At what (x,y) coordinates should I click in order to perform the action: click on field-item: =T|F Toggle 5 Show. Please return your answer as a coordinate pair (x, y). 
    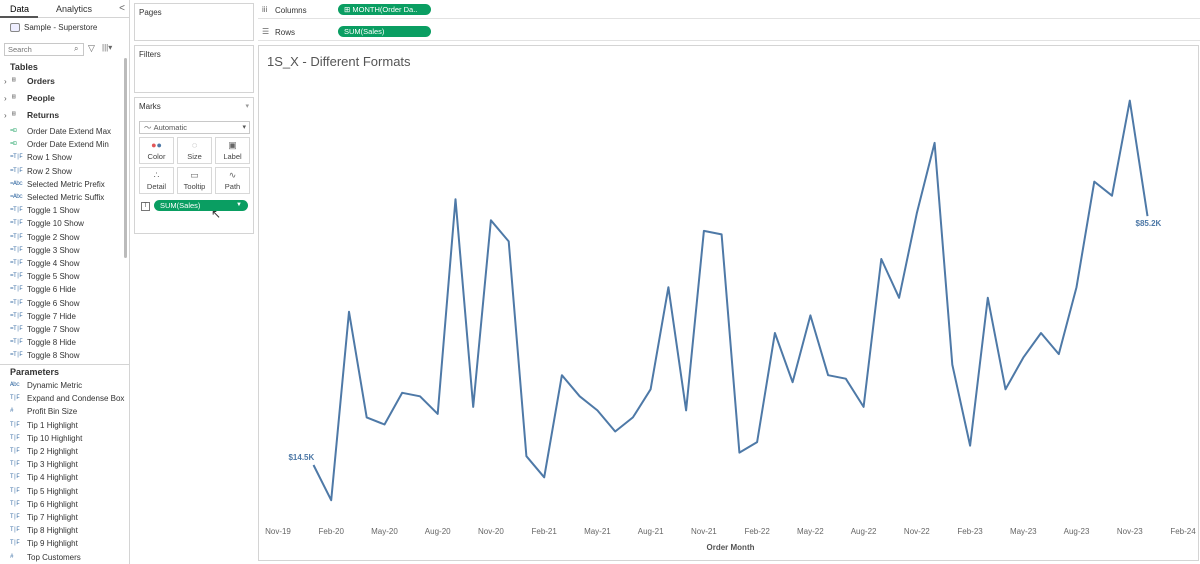
    Looking at the image, I should click on (62, 278).